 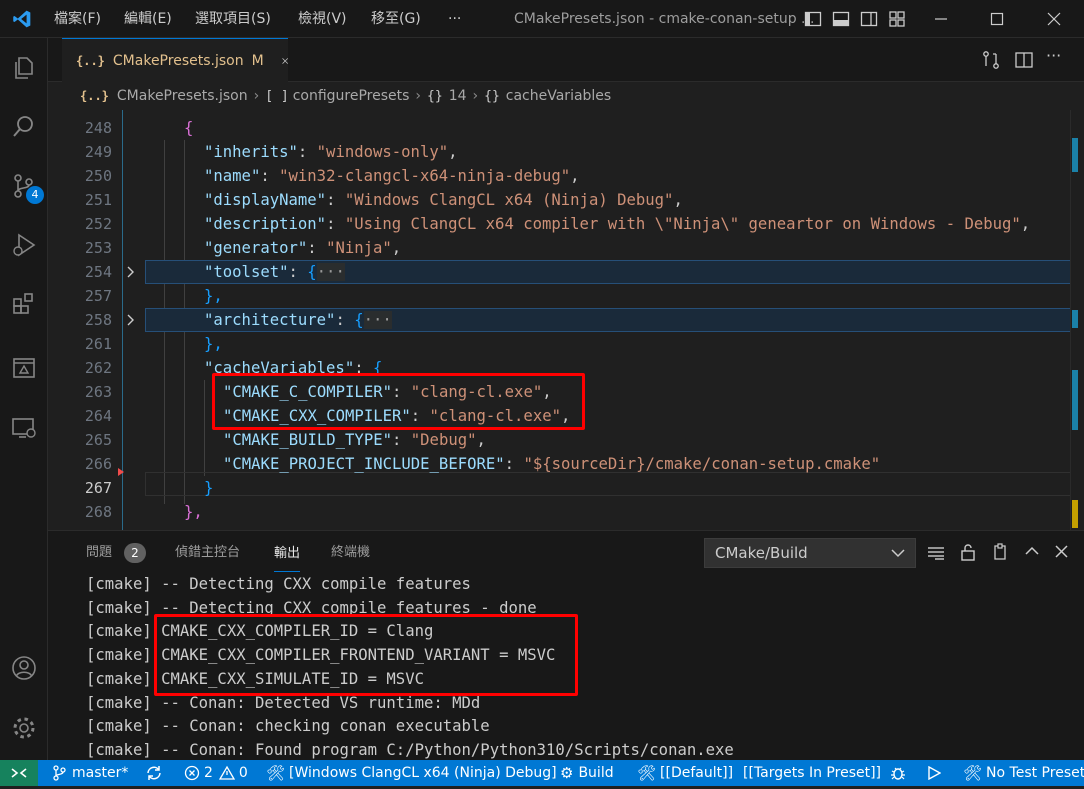 What do you see at coordinates (934, 773) in the screenshot?
I see `run-play-icon` at bounding box center [934, 773].